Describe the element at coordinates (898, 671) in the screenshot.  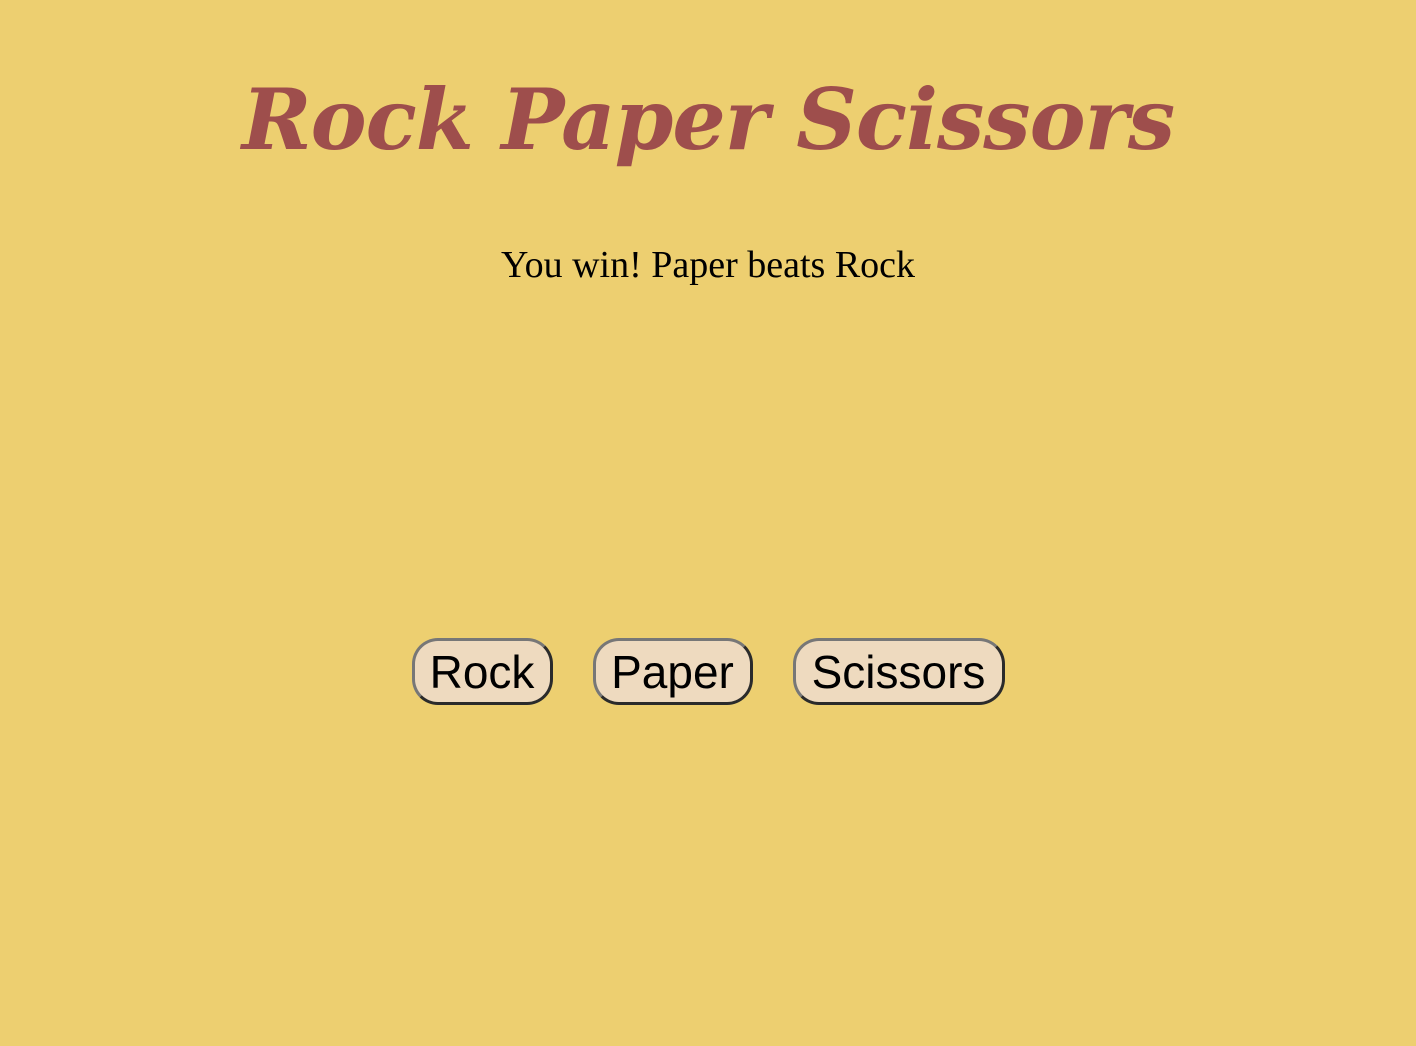
I see `scissors-button: Scissors` at that location.